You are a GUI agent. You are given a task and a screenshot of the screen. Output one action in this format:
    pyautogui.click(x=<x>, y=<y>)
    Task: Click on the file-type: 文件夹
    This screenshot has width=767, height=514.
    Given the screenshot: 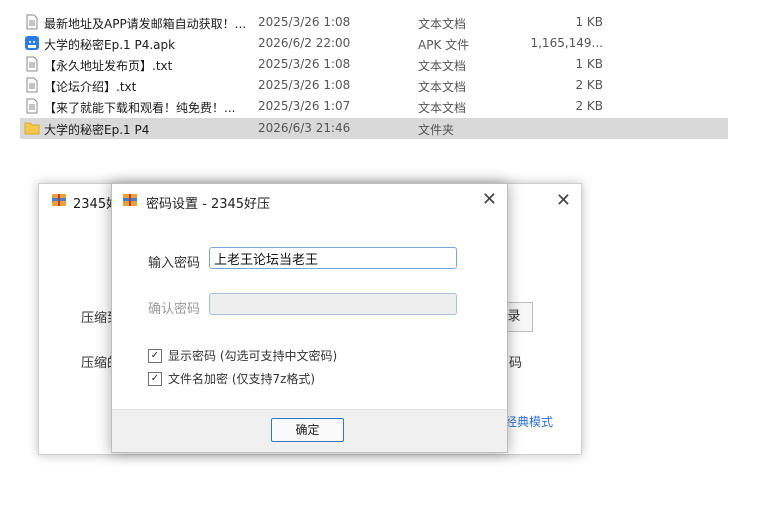 What is the action you would take?
    pyautogui.click(x=436, y=130)
    